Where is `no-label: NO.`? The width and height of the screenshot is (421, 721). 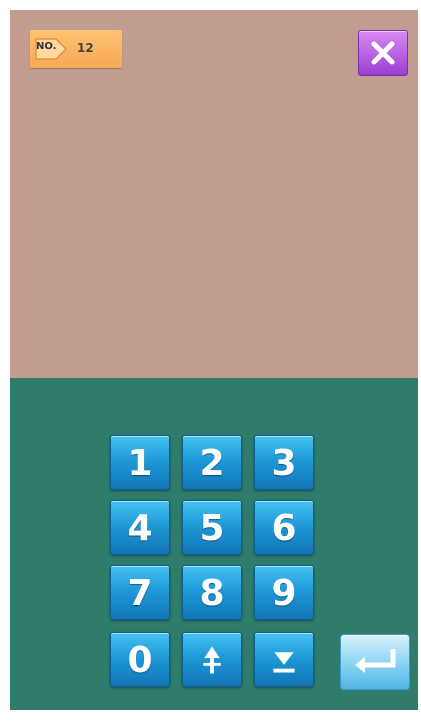
no-label: NO. is located at coordinates (46, 46).